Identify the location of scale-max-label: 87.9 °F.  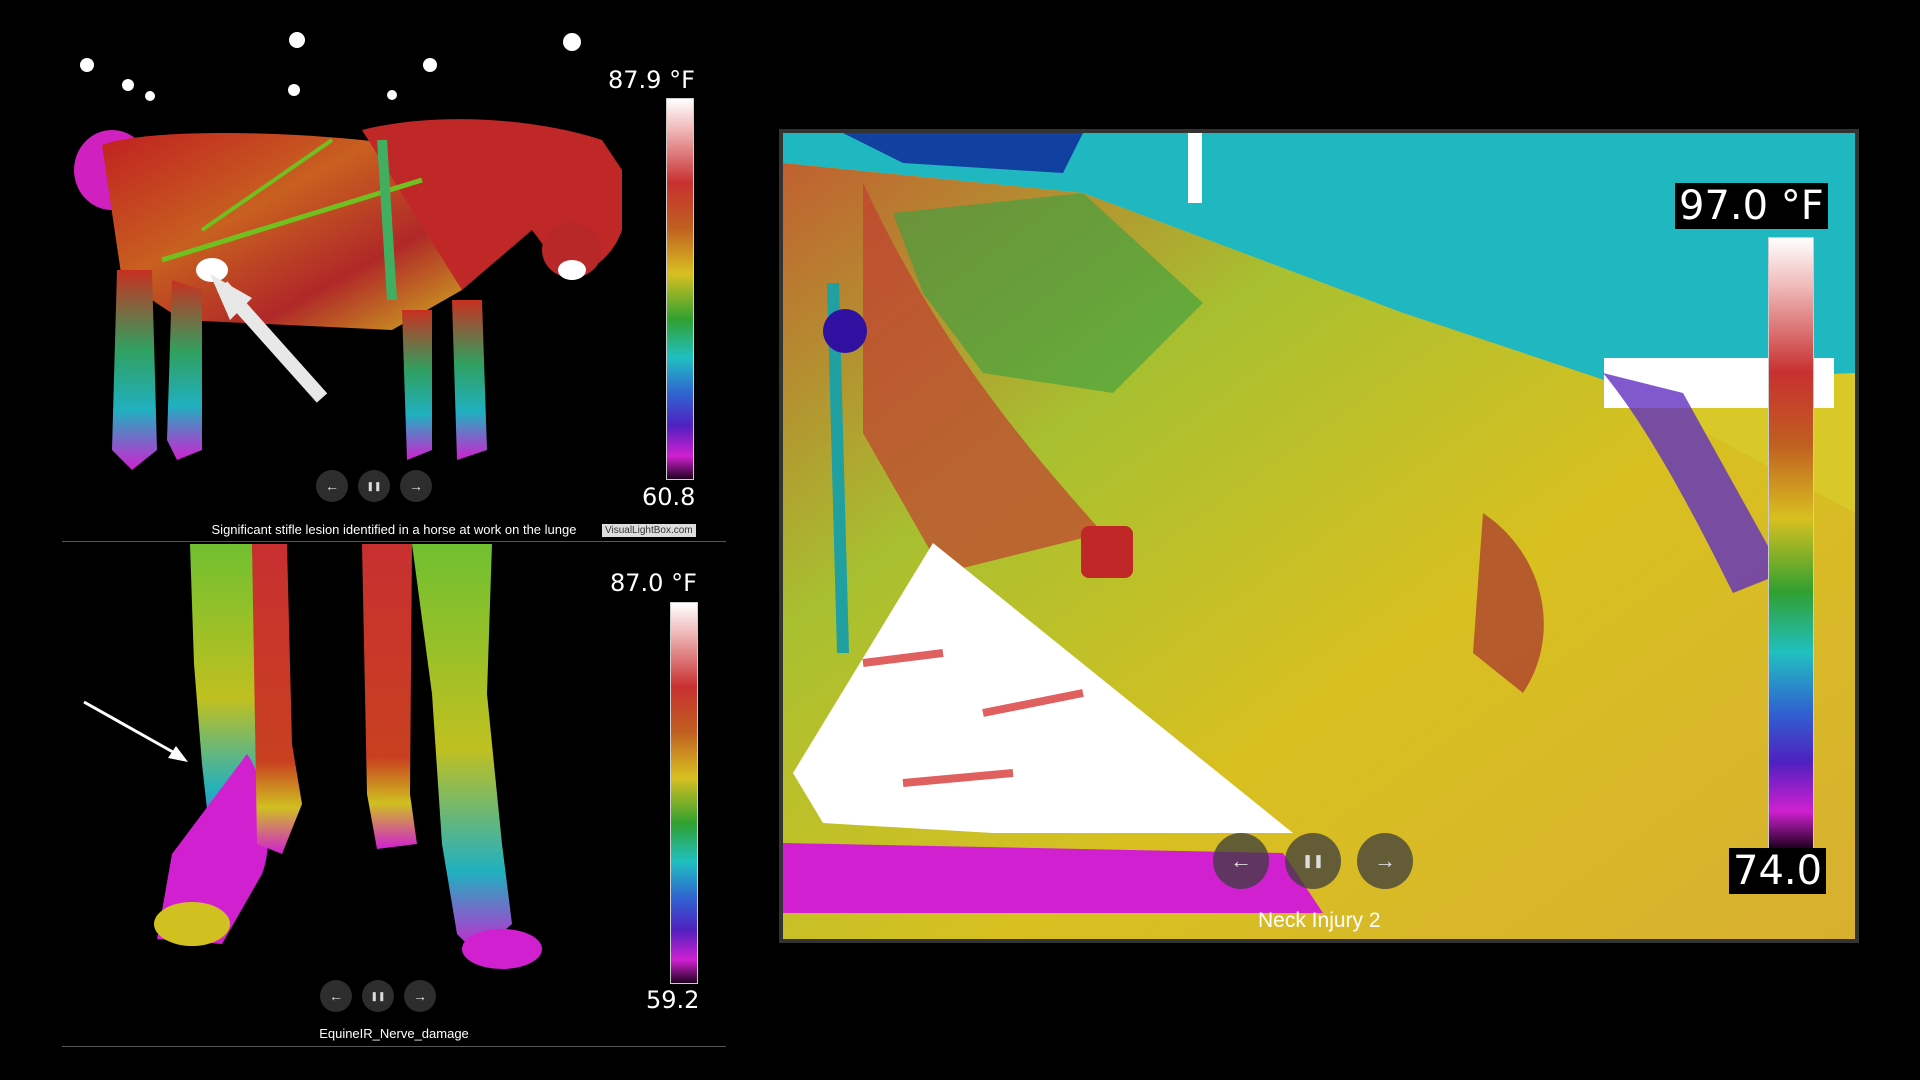
(651, 80).